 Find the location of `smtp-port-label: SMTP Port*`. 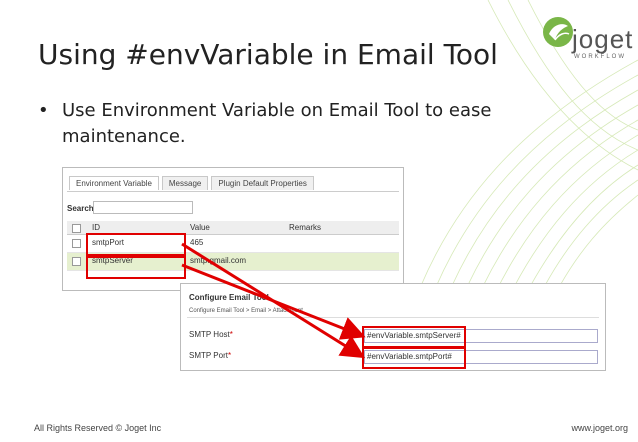

smtp-port-label: SMTP Port* is located at coordinates (210, 355).